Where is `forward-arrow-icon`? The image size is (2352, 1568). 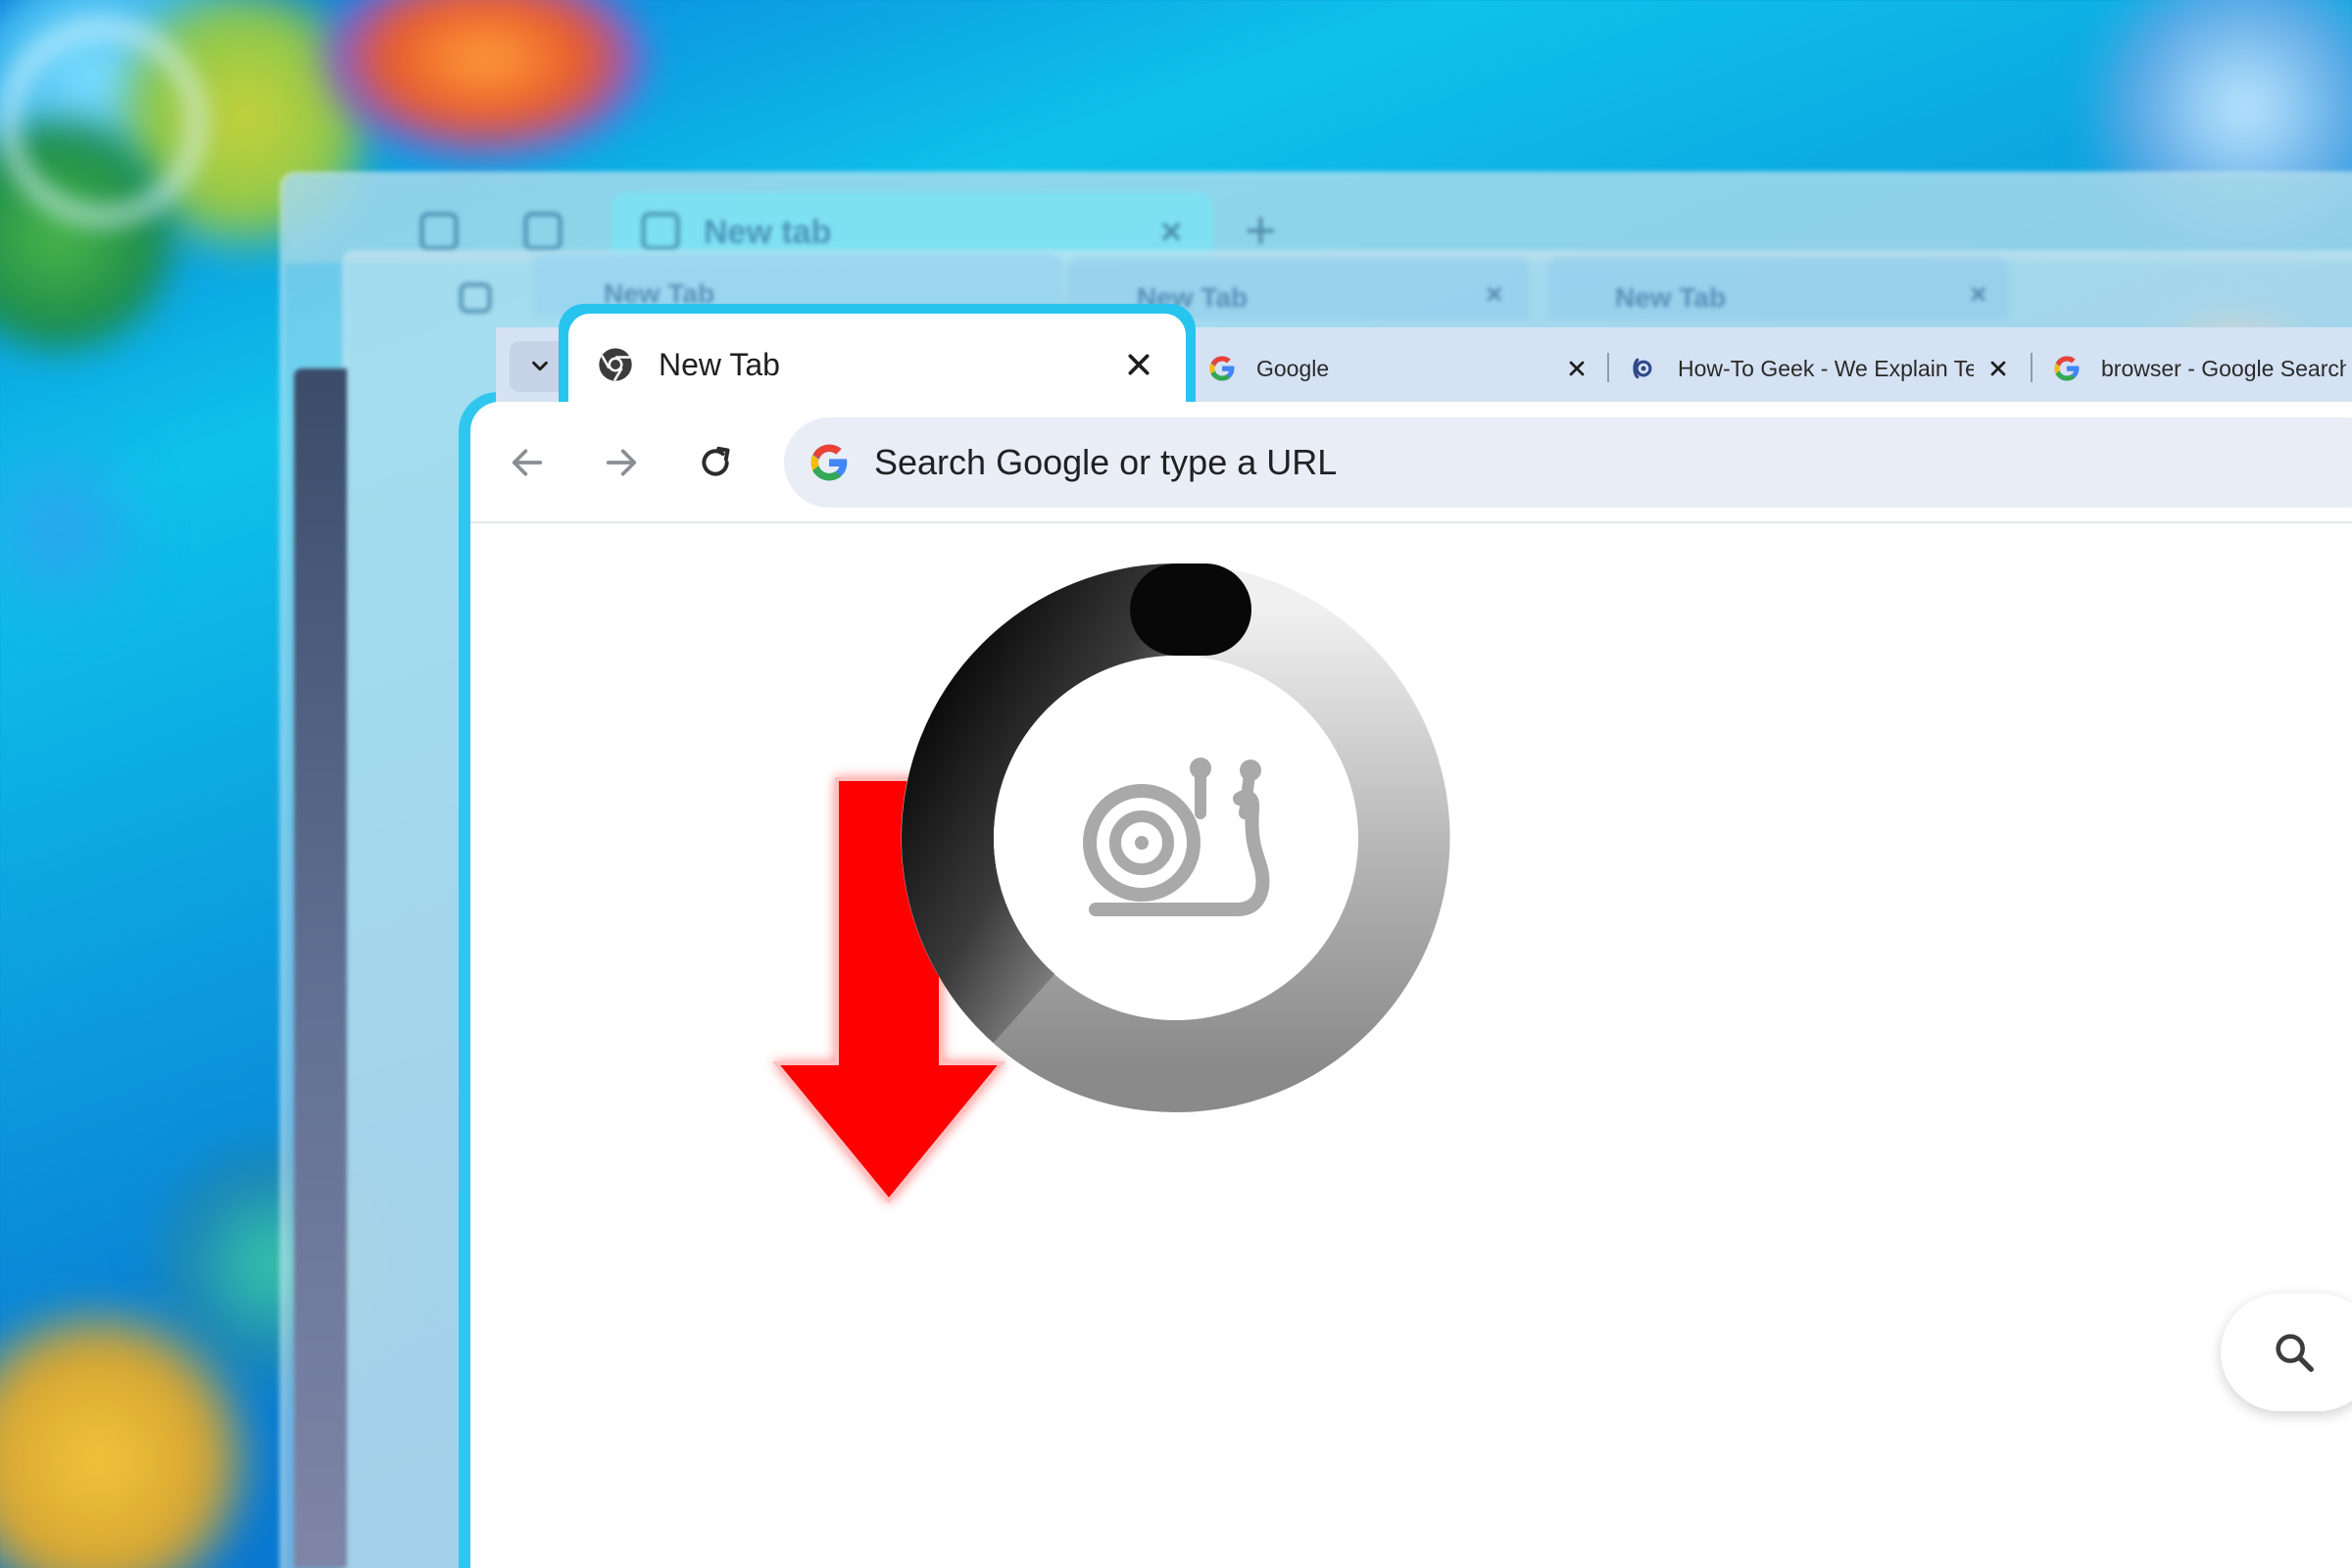
forward-arrow-icon is located at coordinates (621, 462).